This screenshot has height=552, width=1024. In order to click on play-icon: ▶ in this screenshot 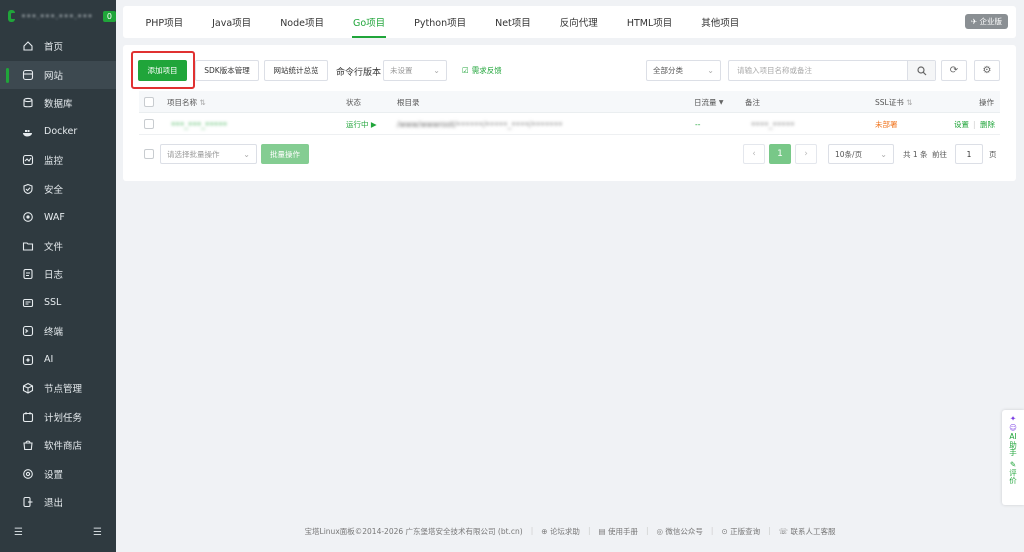, I will do `click(373, 124)`.